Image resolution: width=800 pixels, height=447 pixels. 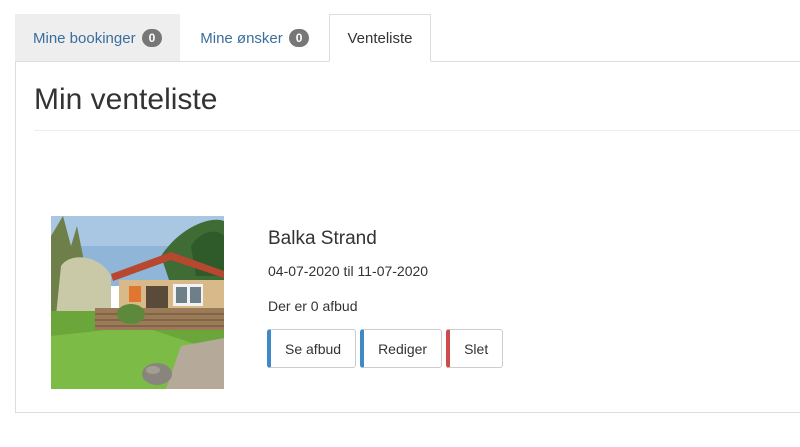 I want to click on delete-button: Slet, so click(x=475, y=348).